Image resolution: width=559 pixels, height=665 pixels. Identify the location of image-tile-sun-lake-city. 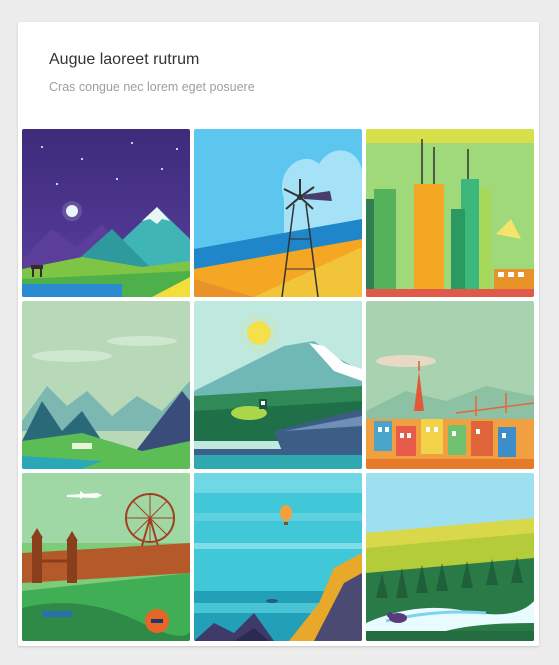
(278, 385).